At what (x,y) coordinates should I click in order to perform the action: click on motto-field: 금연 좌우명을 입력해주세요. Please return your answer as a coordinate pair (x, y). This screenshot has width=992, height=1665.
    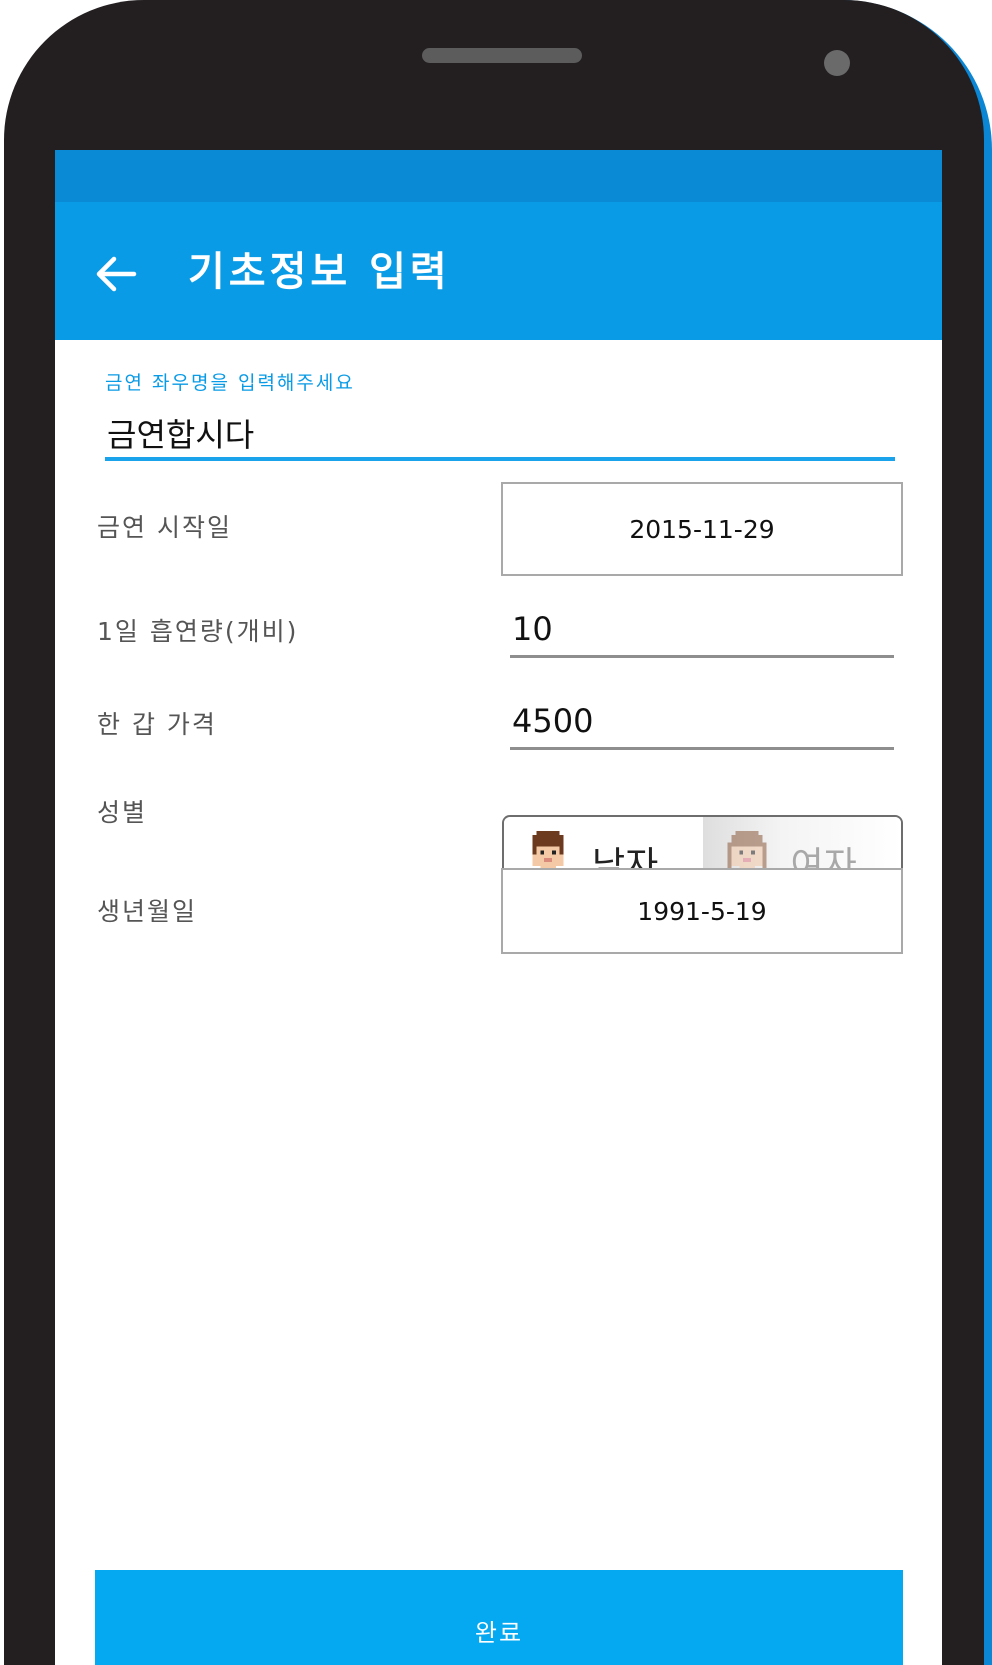
    Looking at the image, I should click on (500, 414).